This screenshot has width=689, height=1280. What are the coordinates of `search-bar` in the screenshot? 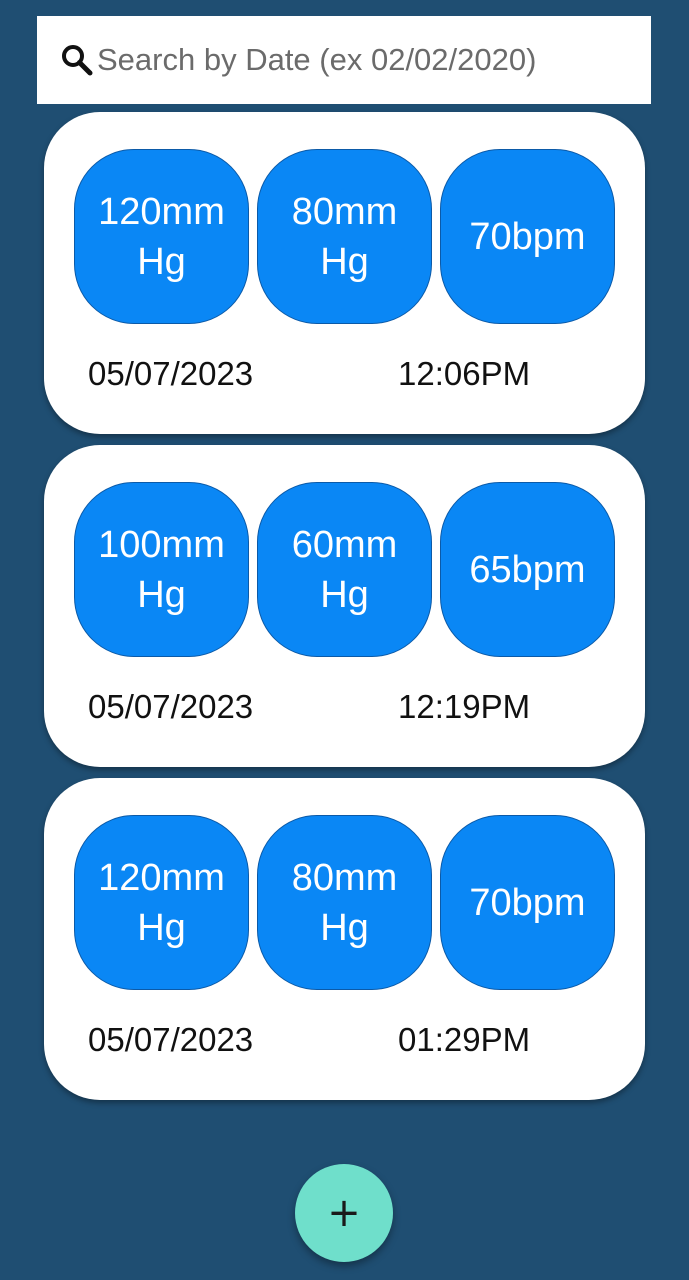 It's located at (344, 60).